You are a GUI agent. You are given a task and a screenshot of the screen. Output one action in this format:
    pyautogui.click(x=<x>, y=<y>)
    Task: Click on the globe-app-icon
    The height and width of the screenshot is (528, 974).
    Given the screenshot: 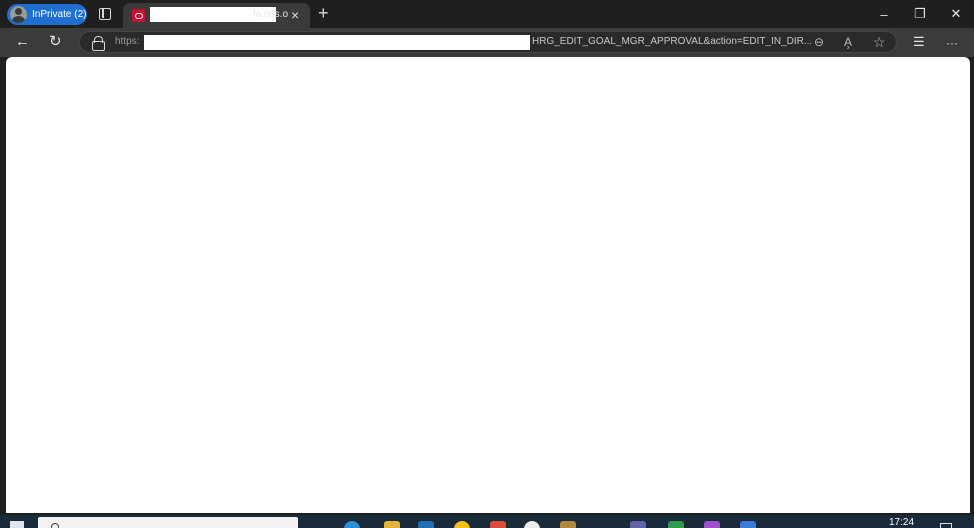 What is the action you would take?
    pyautogui.click(x=532, y=524)
    